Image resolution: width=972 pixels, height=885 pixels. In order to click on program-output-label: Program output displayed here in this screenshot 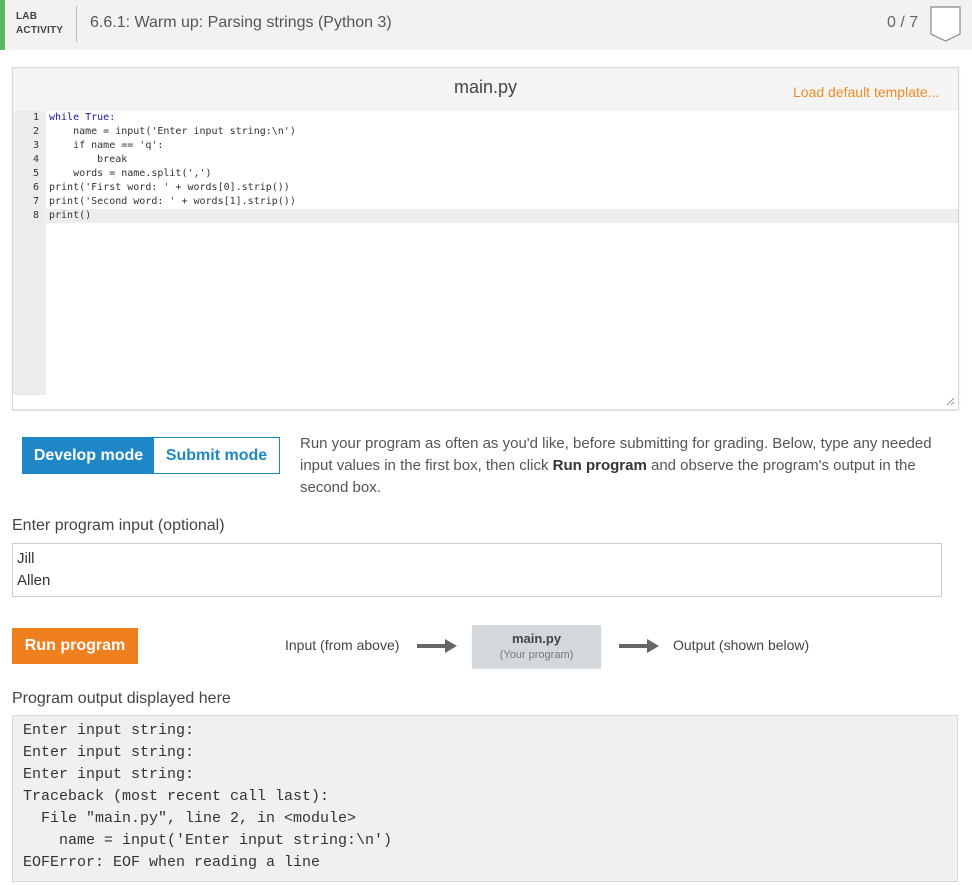, I will do `click(121, 698)`.